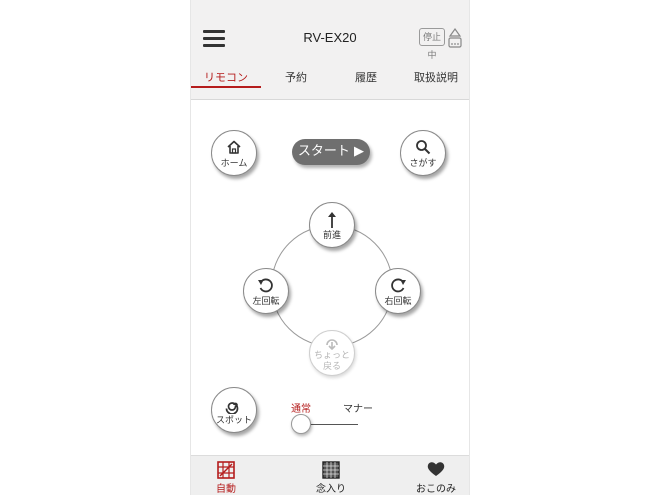  What do you see at coordinates (266, 302) in the screenshot?
I see `rotate-left-label: 左回転` at bounding box center [266, 302].